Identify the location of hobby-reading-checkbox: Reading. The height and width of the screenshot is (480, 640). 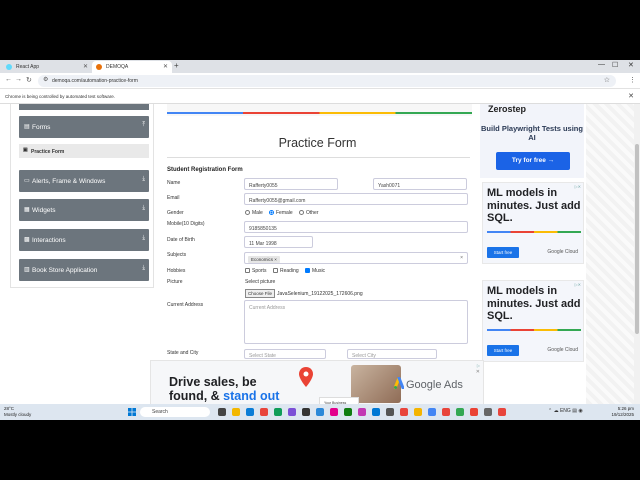
(286, 271).